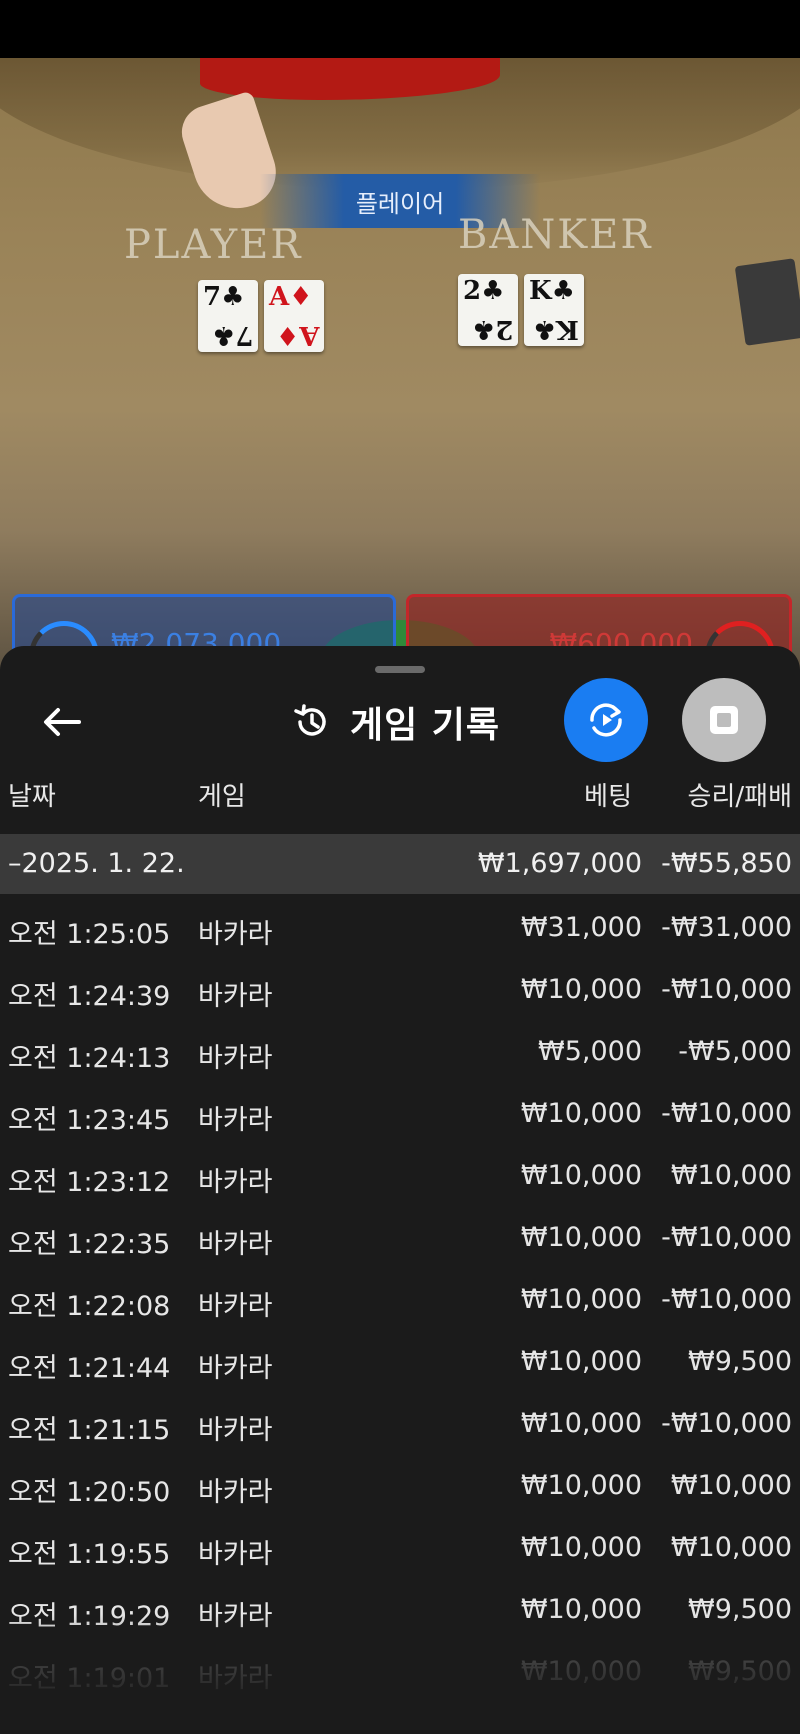  I want to click on stop-button, so click(724, 720).